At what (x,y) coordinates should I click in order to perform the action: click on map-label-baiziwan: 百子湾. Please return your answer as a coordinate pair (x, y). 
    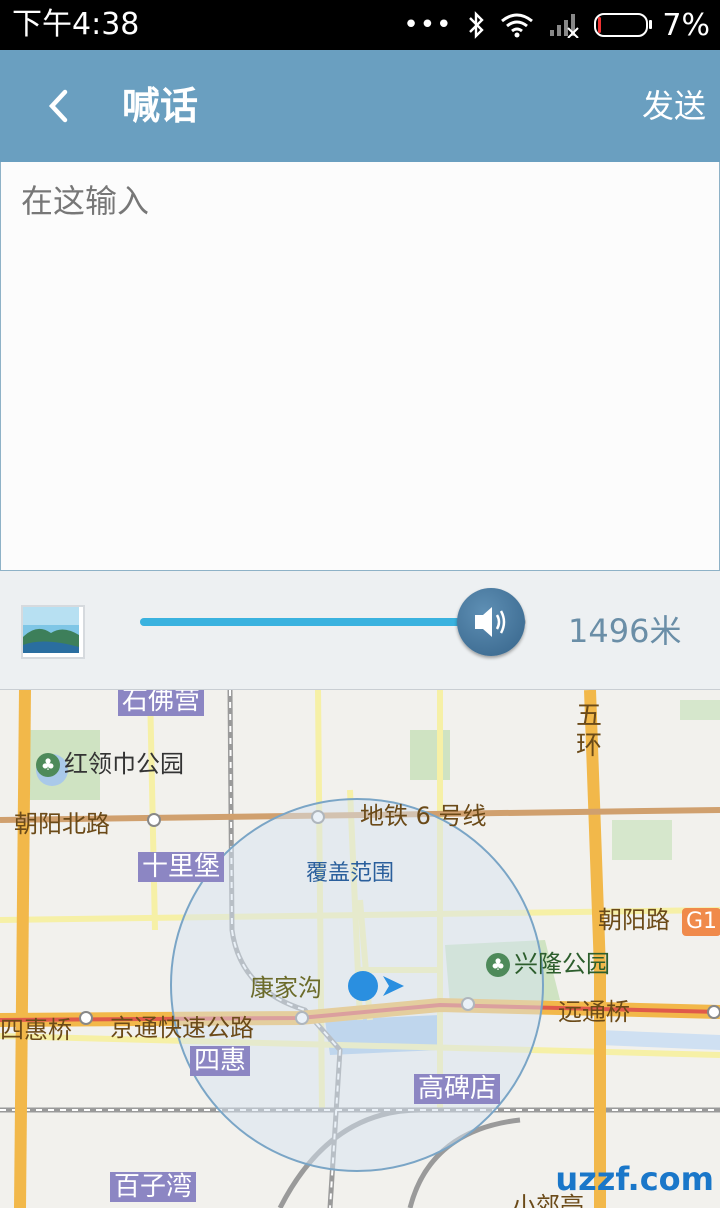
    Looking at the image, I should click on (153, 1187).